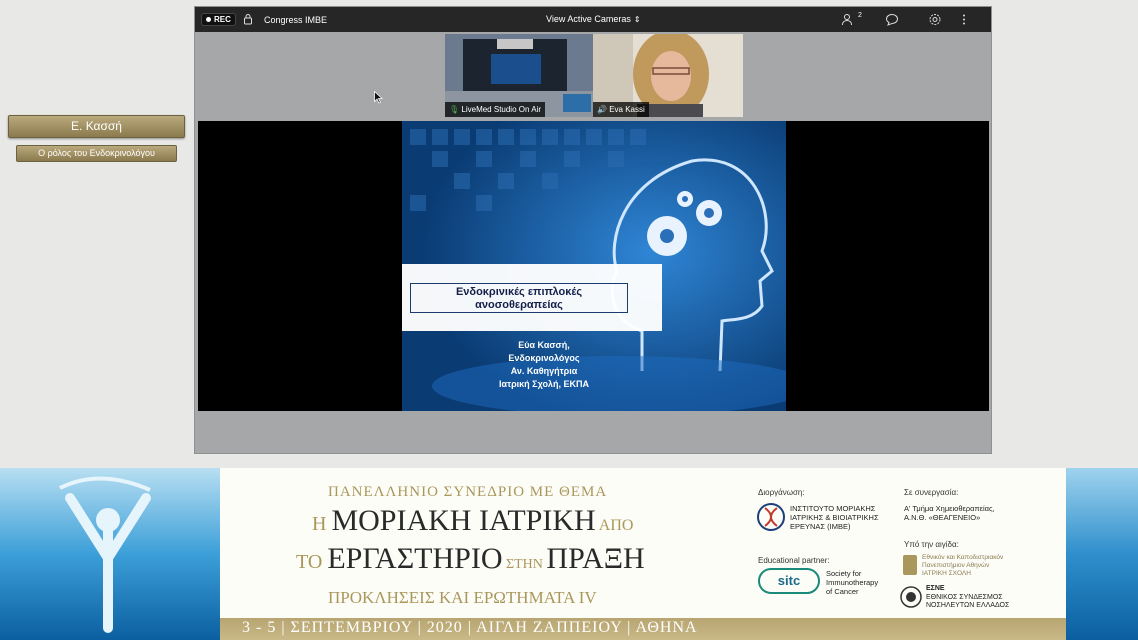  I want to click on organizer-line: ΙΝΣΤΙΤΟΥΤΟ ΜΟΡΙΑΚΗΣ, so click(833, 508).